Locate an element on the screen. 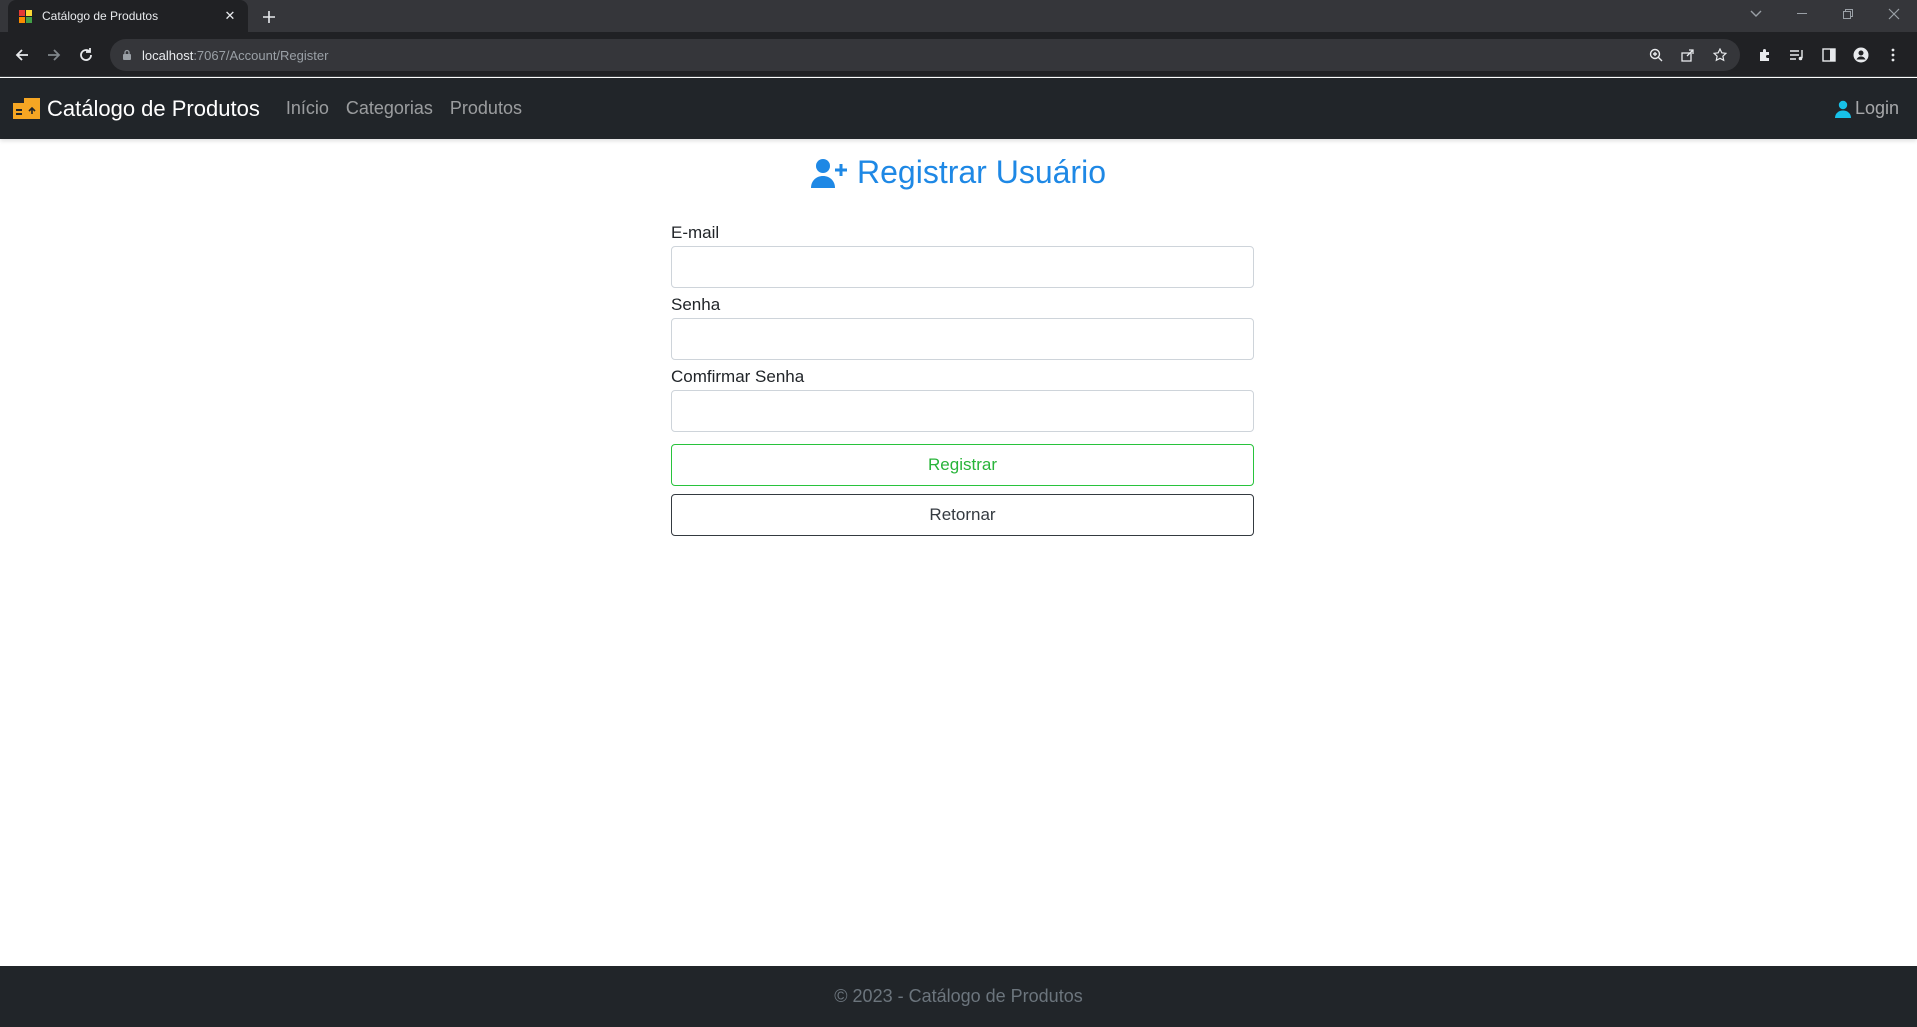 Image resolution: width=1917 pixels, height=1027 pixels. confirm-password-field is located at coordinates (962, 411).